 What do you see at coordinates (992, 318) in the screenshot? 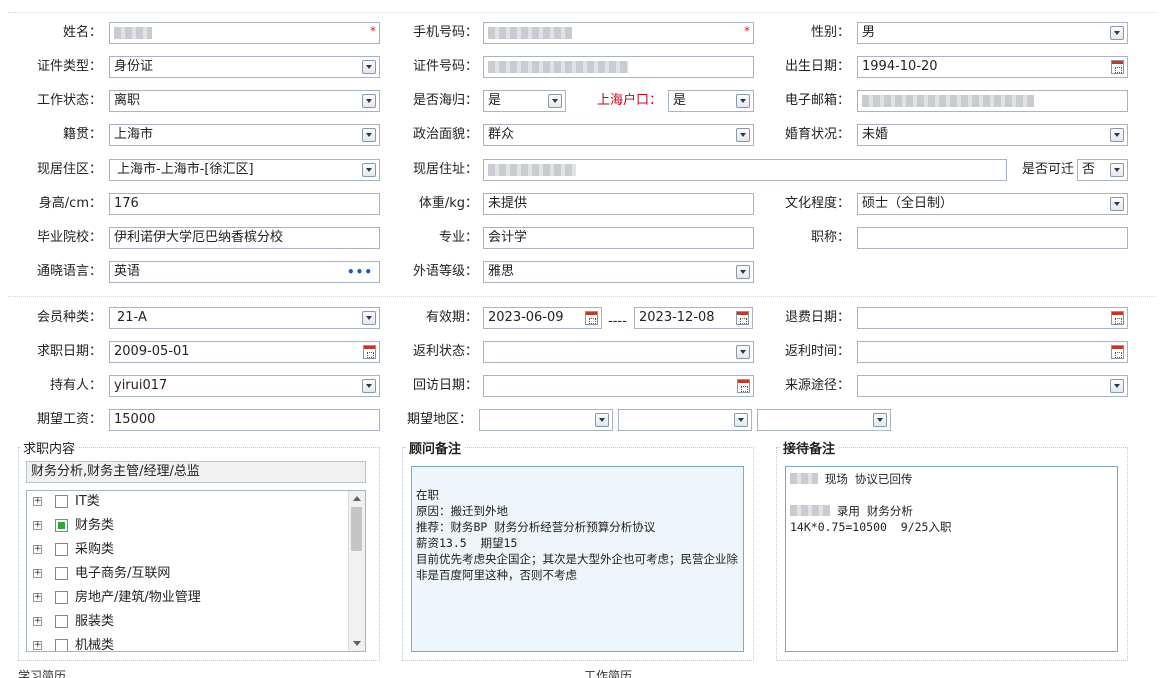
I see `refund-date-input` at bounding box center [992, 318].